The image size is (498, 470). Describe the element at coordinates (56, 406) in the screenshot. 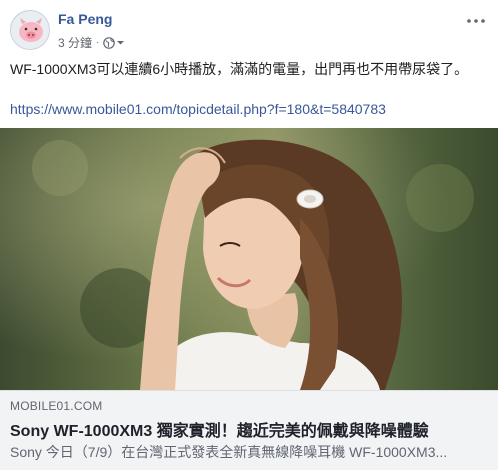

I see `preview-domain: MOBILE01.COM` at that location.